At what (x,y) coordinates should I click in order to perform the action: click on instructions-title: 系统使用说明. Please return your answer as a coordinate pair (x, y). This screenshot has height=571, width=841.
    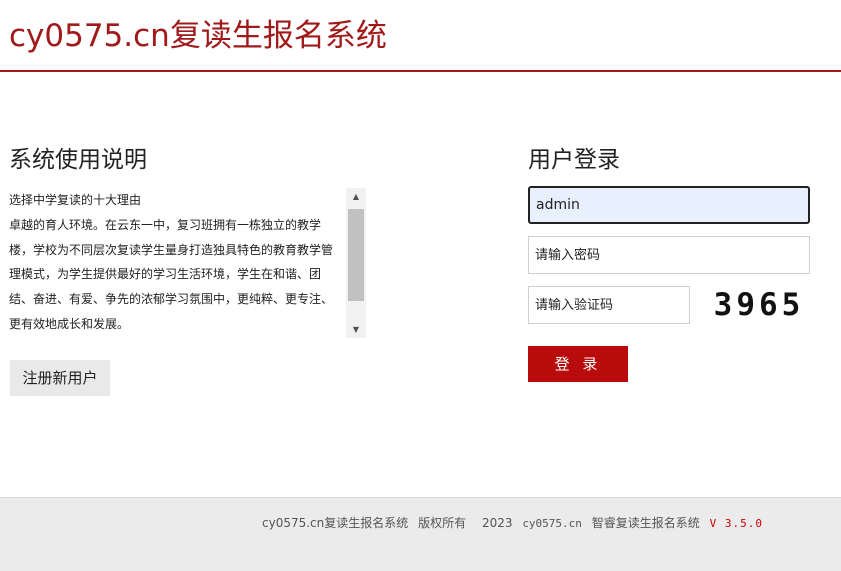
    Looking at the image, I should click on (78, 160).